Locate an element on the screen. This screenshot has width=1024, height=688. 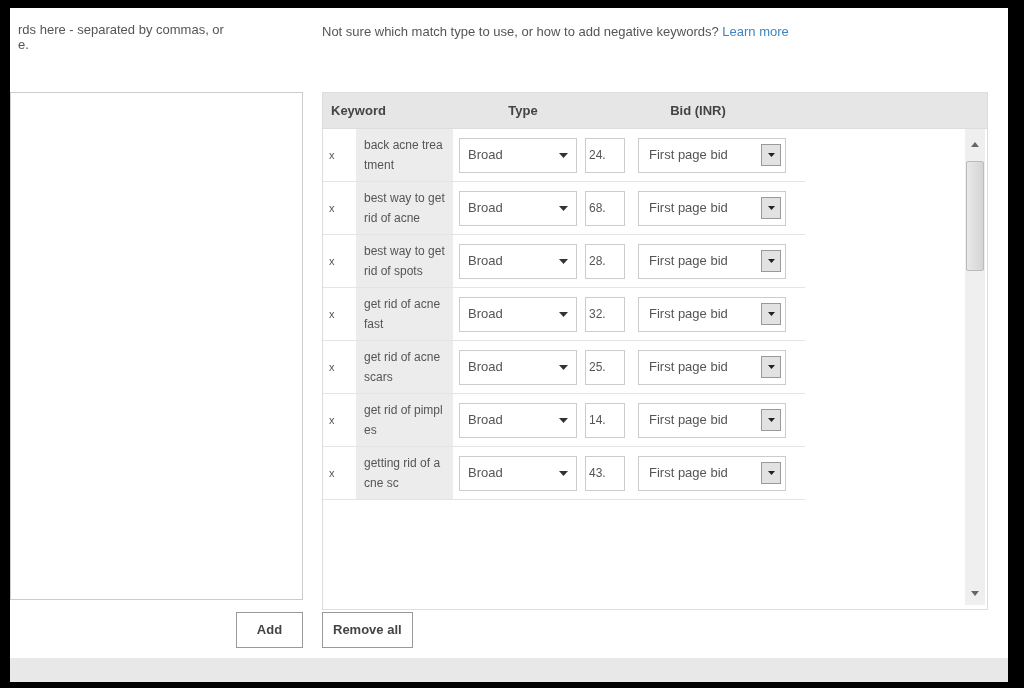
keyword-text: get rid of acne fast is located at coordinates (403, 314).